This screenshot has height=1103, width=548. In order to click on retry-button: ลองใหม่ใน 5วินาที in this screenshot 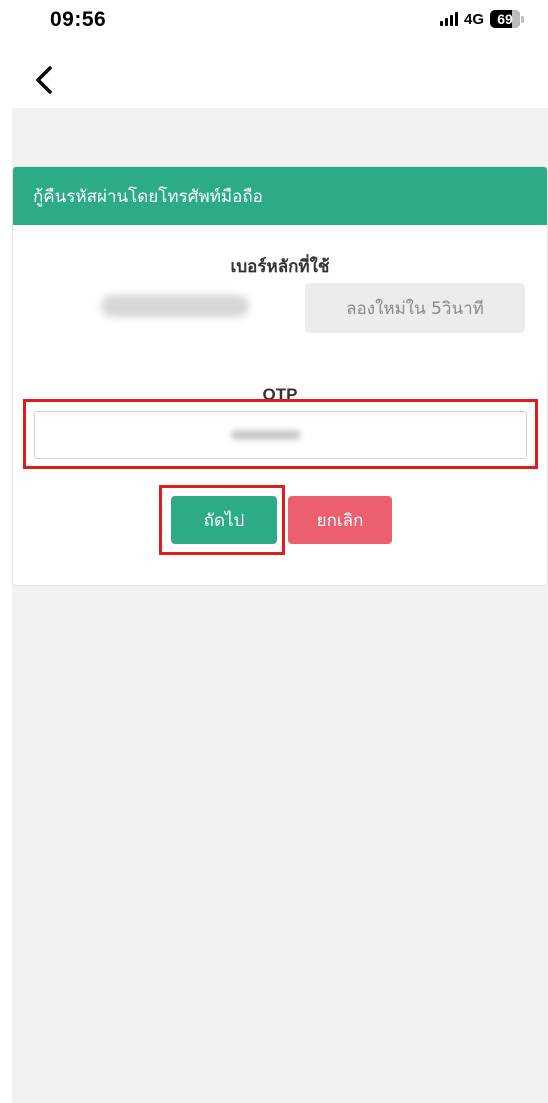, I will do `click(415, 308)`.